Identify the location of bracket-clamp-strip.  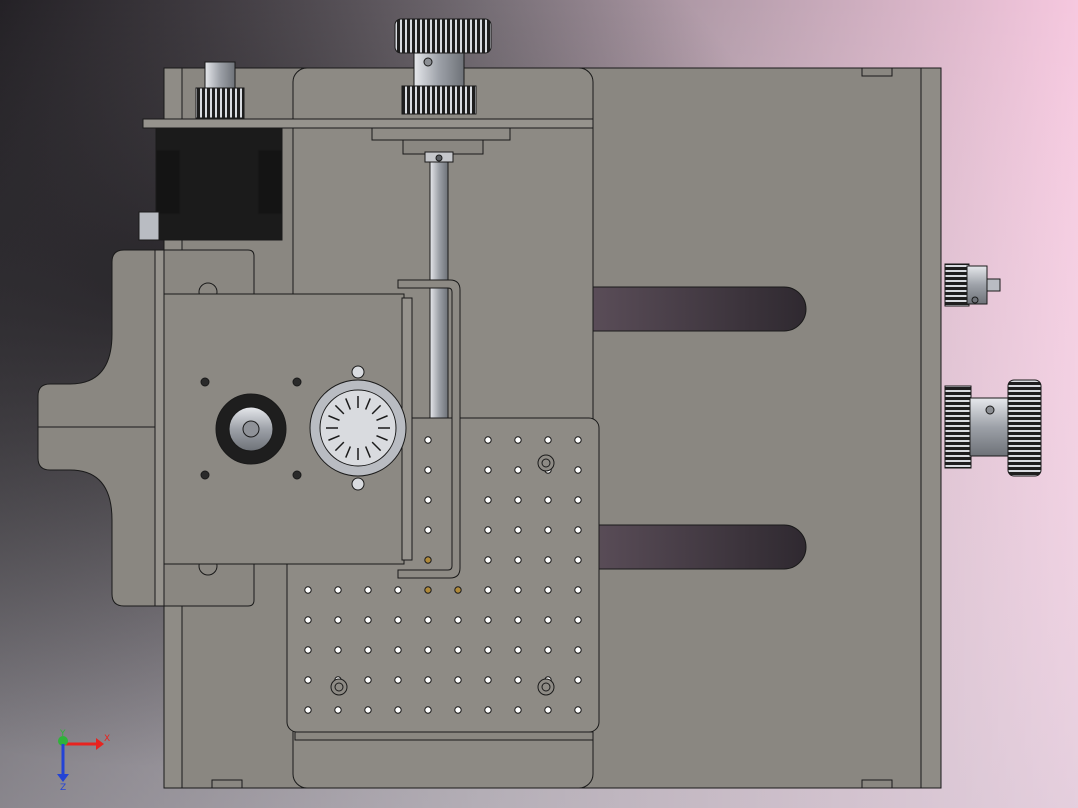
(159, 428).